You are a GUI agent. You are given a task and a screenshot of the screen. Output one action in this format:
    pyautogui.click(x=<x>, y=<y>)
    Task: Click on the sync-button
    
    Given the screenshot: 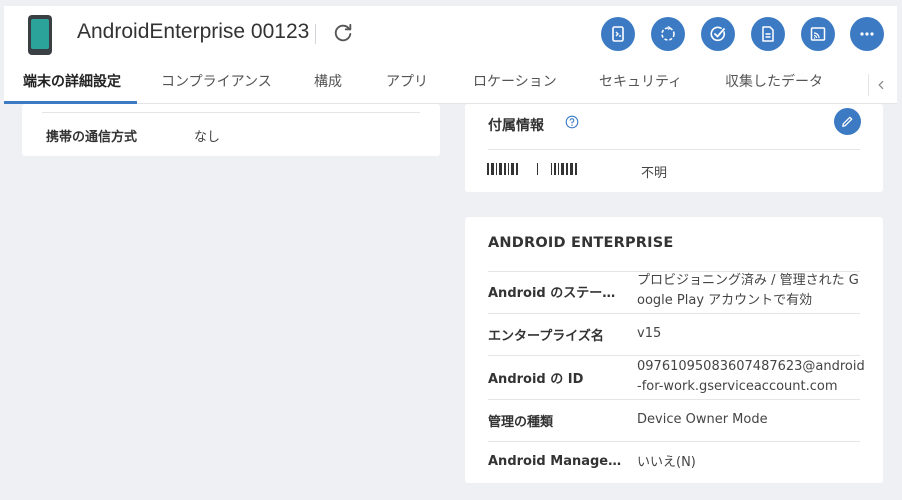 What is the action you would take?
    pyautogui.click(x=668, y=34)
    